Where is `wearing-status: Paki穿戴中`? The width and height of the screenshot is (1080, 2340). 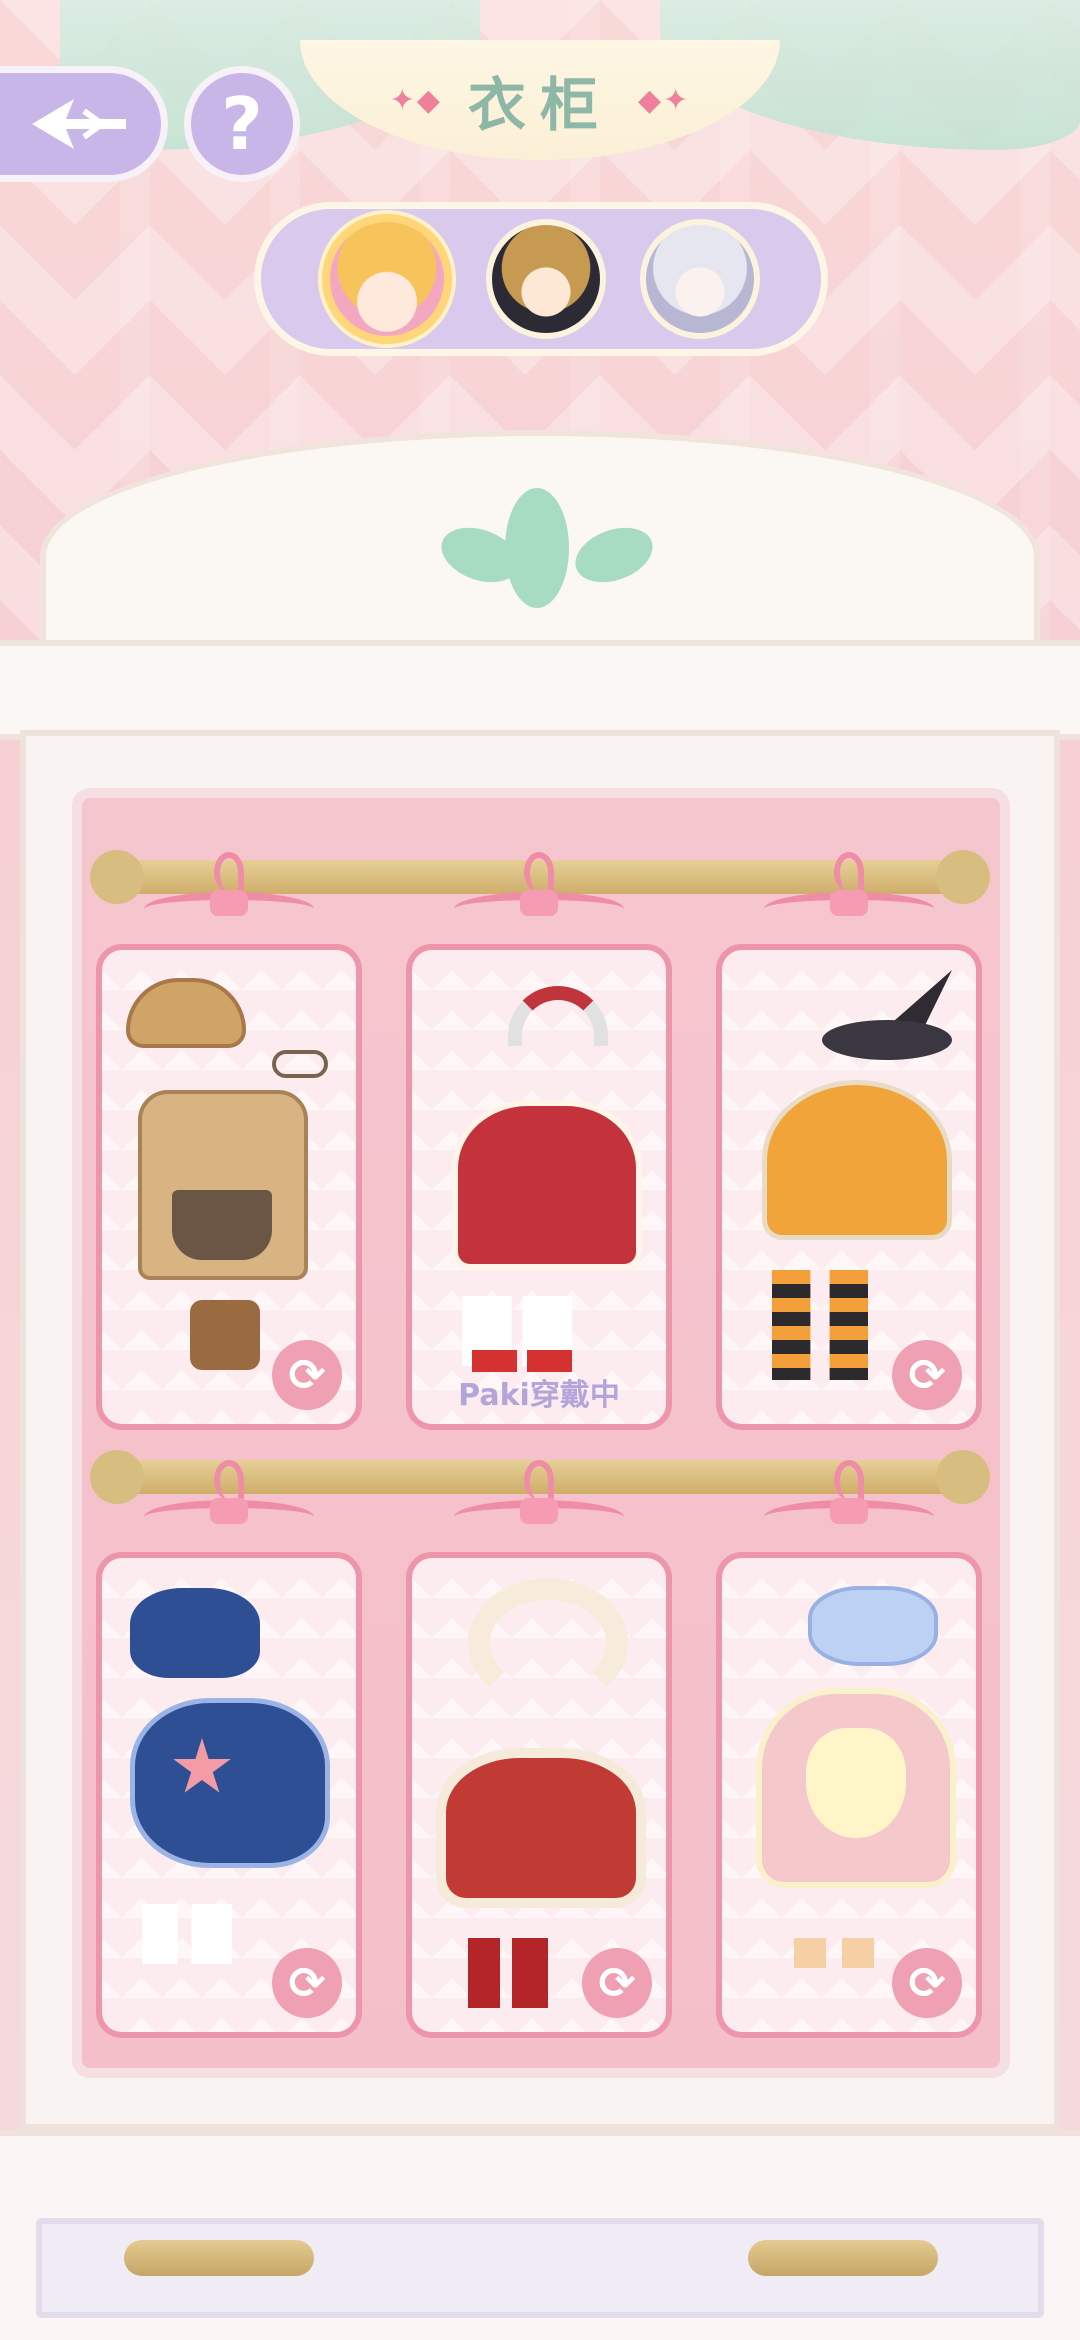 wearing-status: Paki穿戴中 is located at coordinates (539, 1395).